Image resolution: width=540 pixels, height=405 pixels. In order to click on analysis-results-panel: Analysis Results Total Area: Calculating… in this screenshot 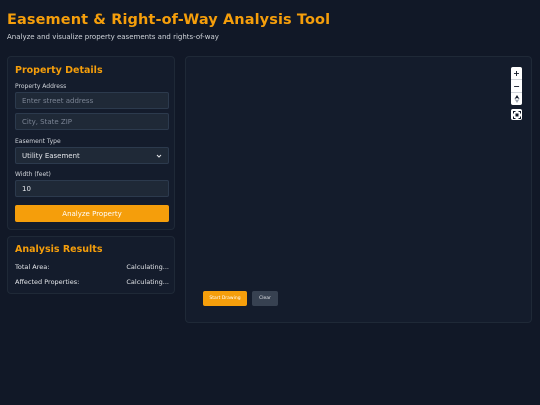, I will do `click(91, 265)`.